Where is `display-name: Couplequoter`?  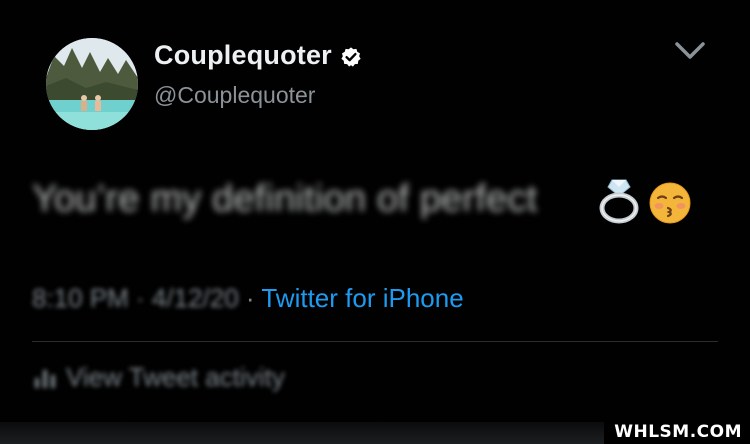 display-name: Couplequoter is located at coordinates (243, 55).